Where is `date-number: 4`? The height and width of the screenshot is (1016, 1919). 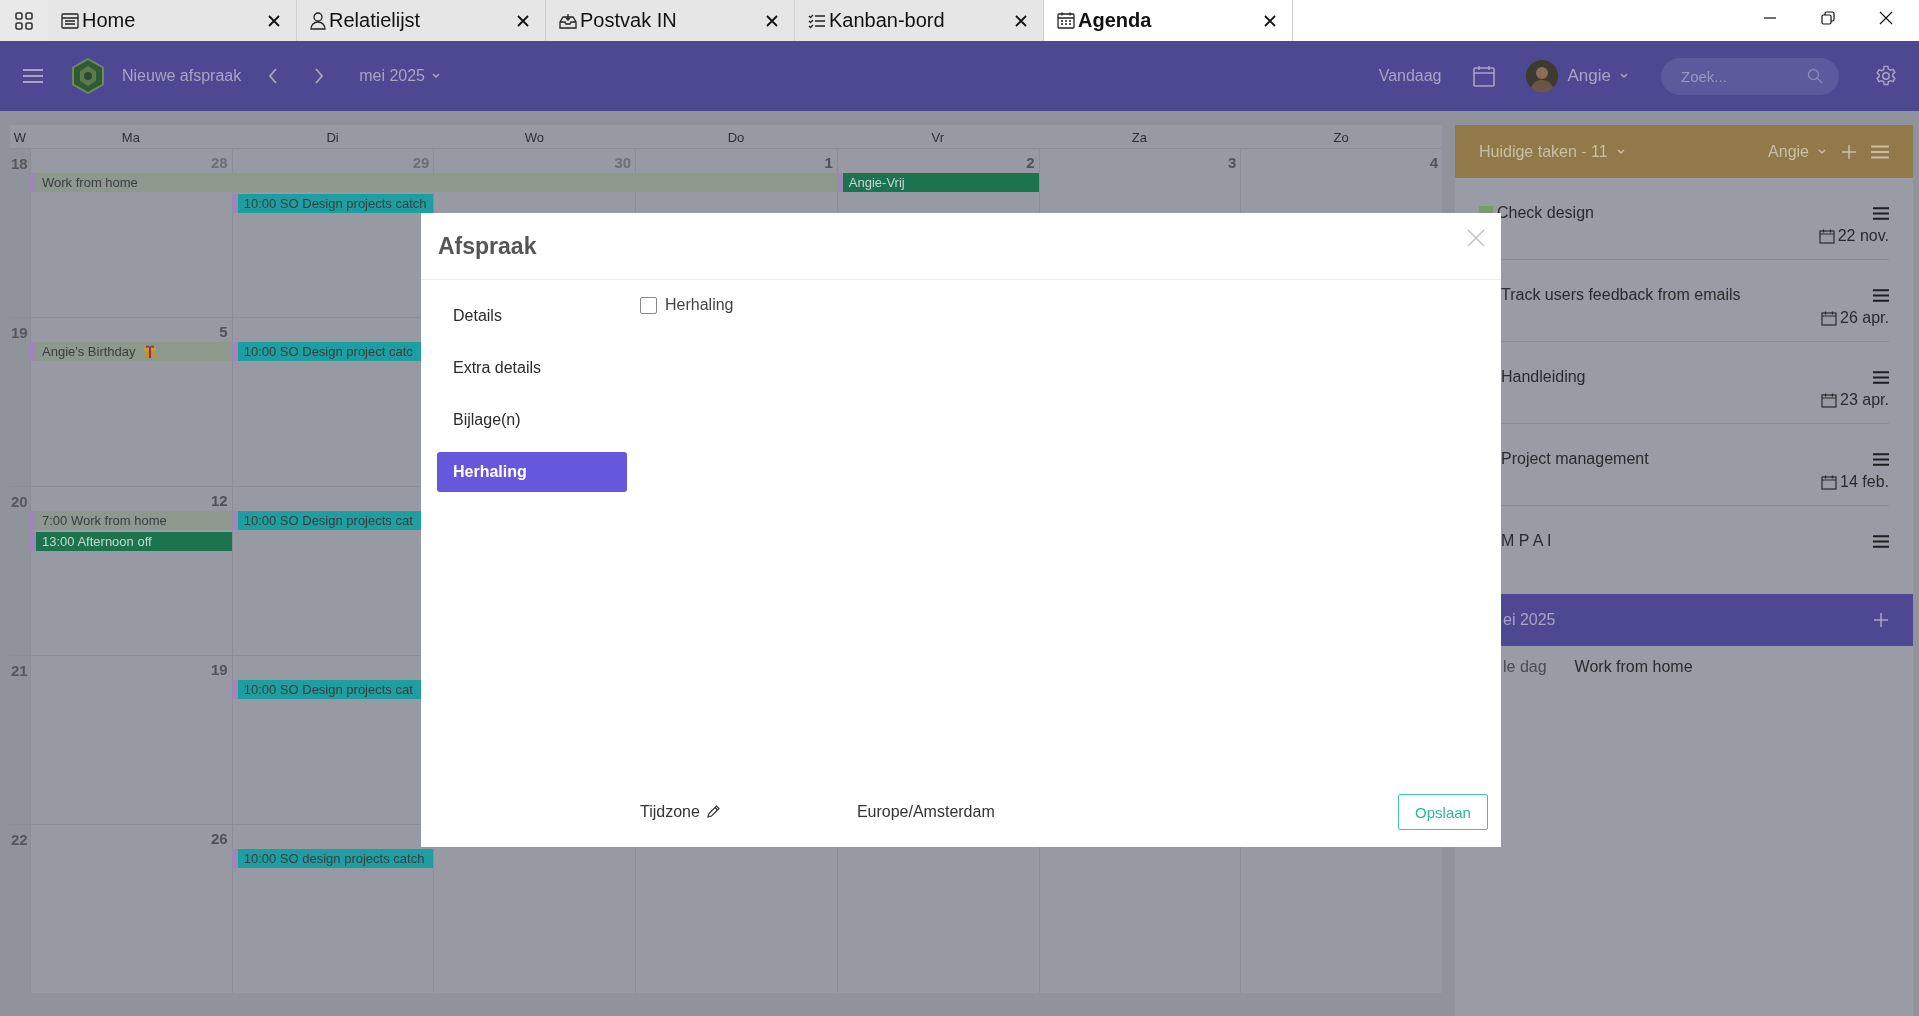
date-number: 4 is located at coordinates (1433, 162).